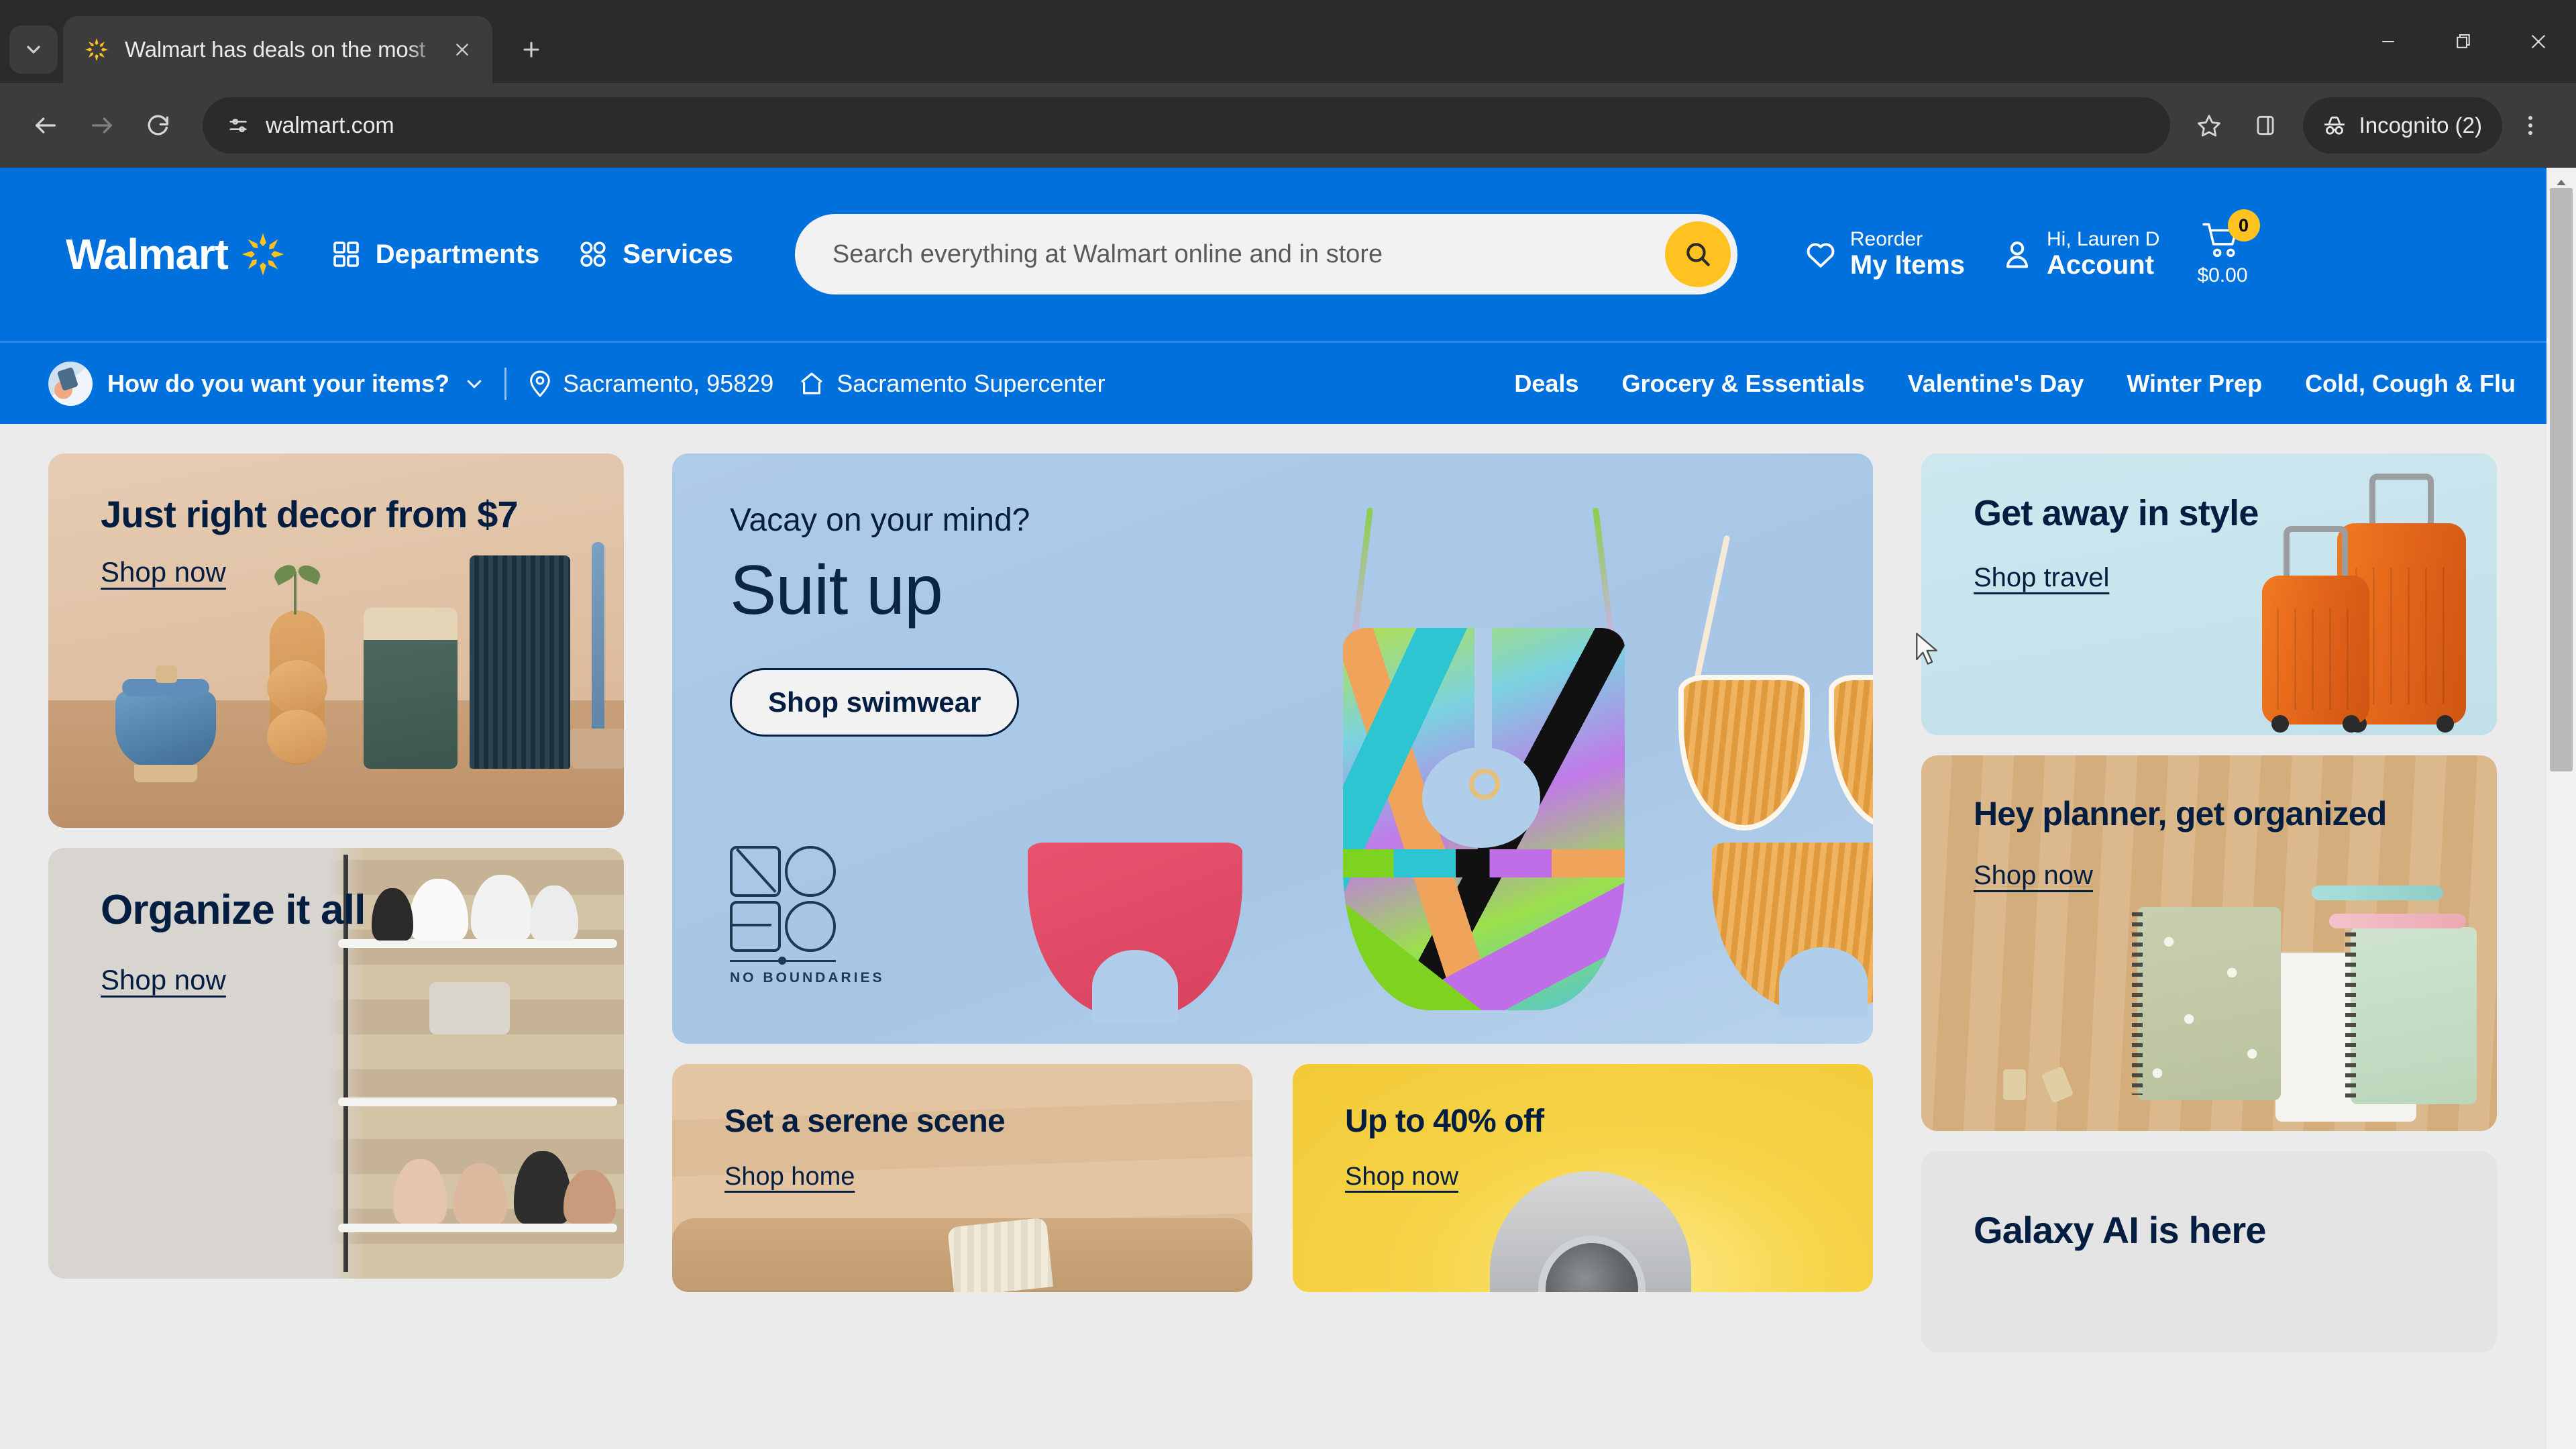 This screenshot has height=1449, width=2576. What do you see at coordinates (163, 980) in the screenshot?
I see `card-organize-link: Shop now` at bounding box center [163, 980].